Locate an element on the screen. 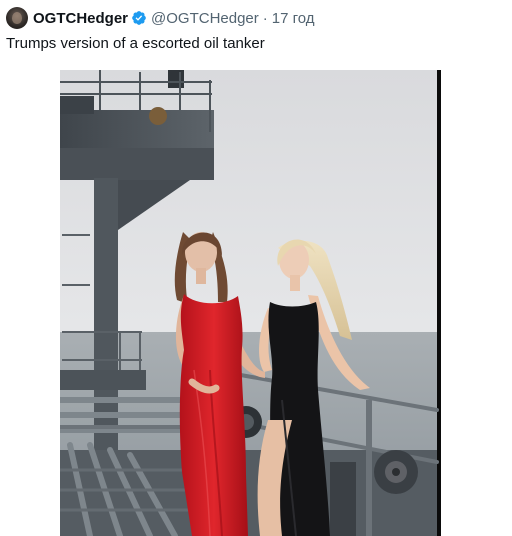 Image resolution: width=512 pixels, height=536 pixels. tweet-header: OGTCHedger @OGTCHedger · 17 год is located at coordinates (160, 18).